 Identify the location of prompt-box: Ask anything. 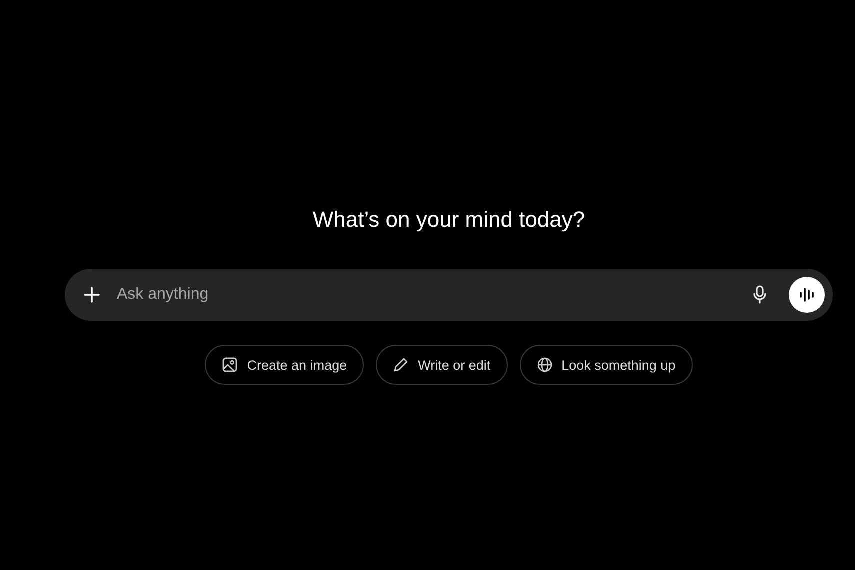
(449, 295).